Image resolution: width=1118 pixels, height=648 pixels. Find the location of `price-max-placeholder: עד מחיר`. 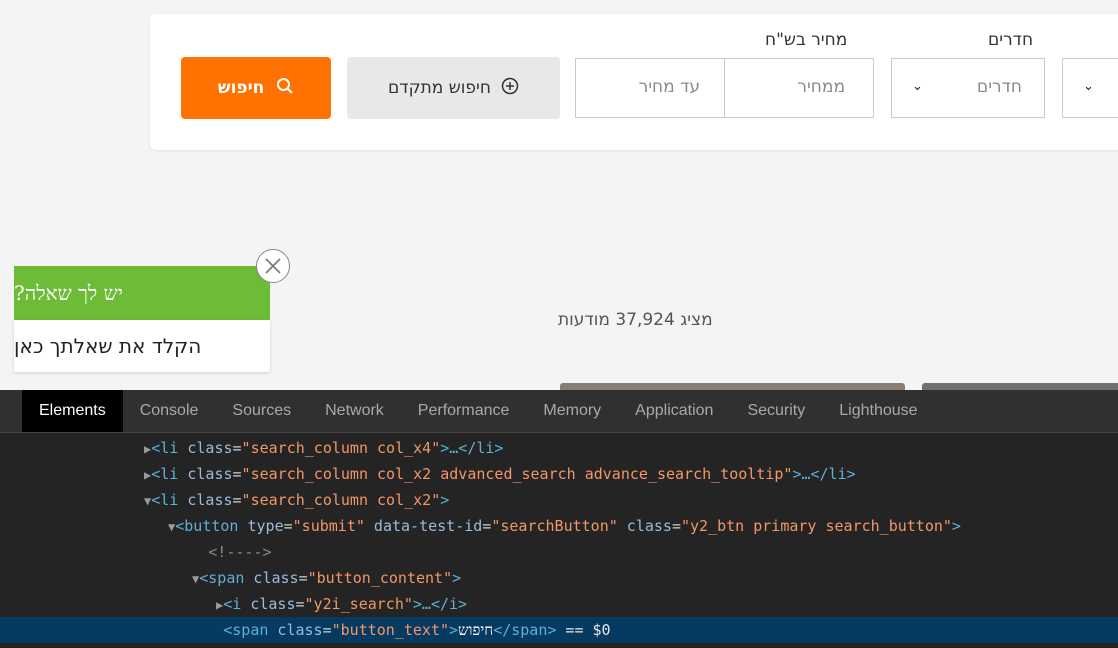

price-max-placeholder: עד מחיר is located at coordinates (669, 87).